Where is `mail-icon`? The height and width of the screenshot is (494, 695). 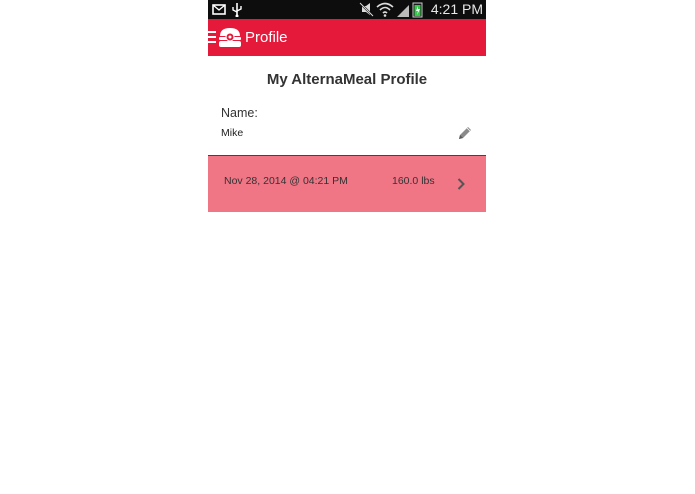
mail-icon is located at coordinates (219, 9).